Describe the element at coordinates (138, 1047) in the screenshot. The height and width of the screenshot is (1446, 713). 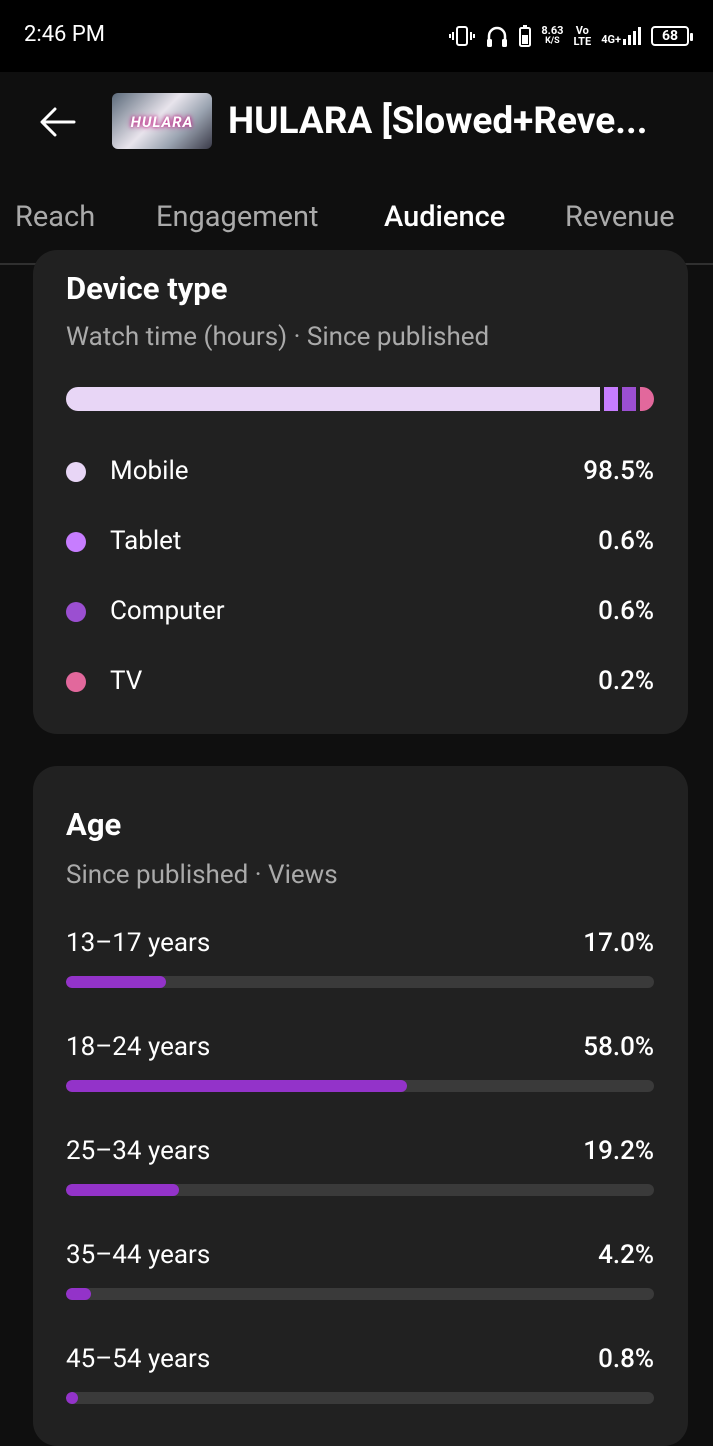
I see `age-label: 18–24 years` at that location.